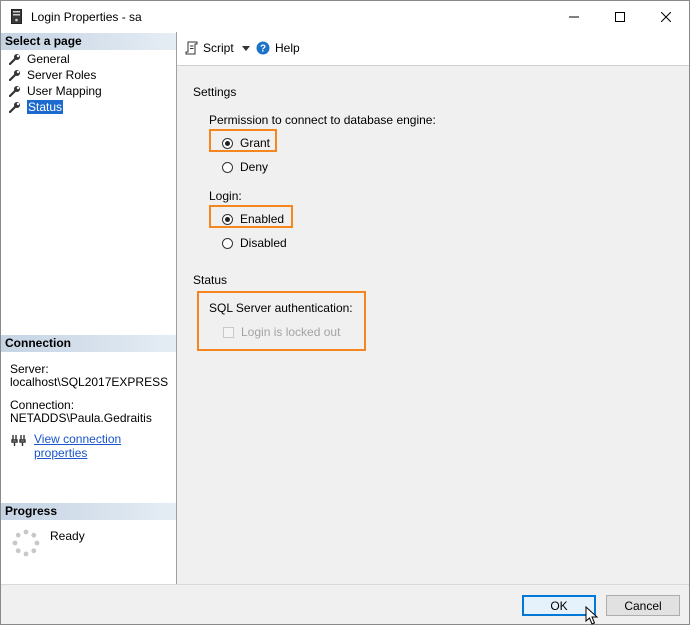  I want to click on connection-properties-icon, so click(18, 440).